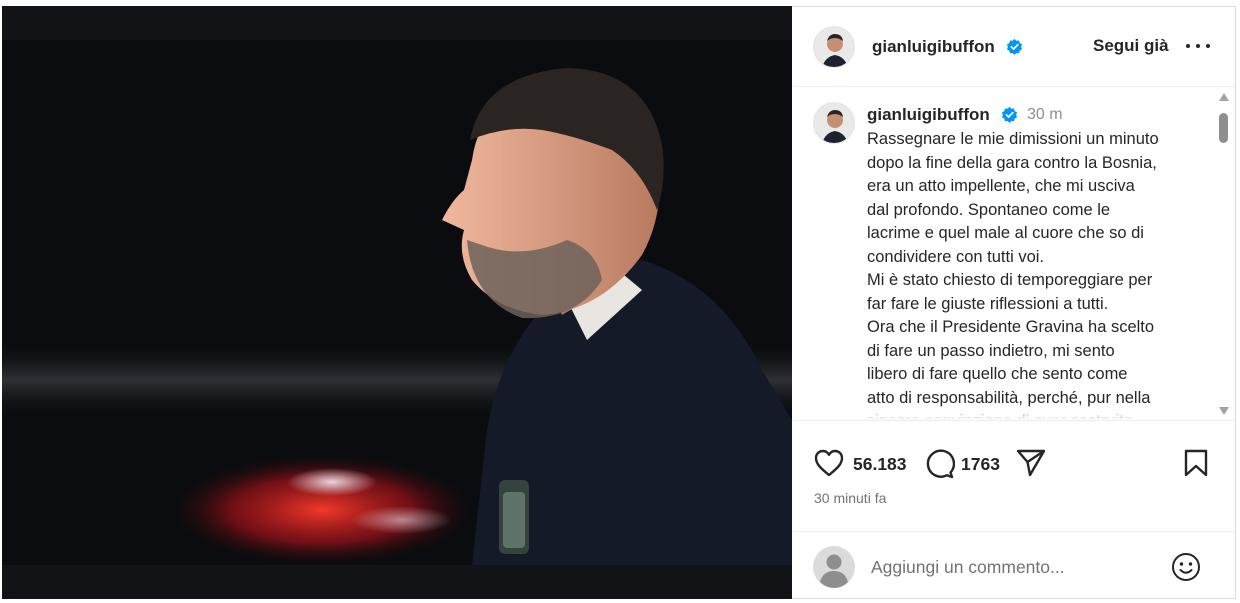  I want to click on comments-count: 1763, so click(980, 464).